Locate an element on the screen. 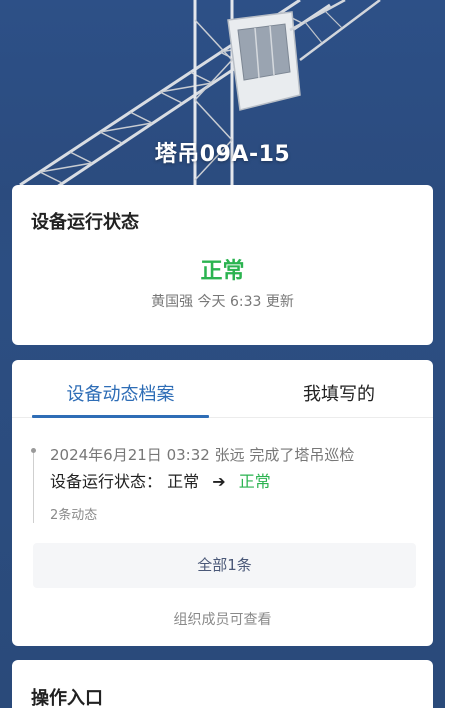 The image size is (452, 708). active-tab-indicator is located at coordinates (120, 416).